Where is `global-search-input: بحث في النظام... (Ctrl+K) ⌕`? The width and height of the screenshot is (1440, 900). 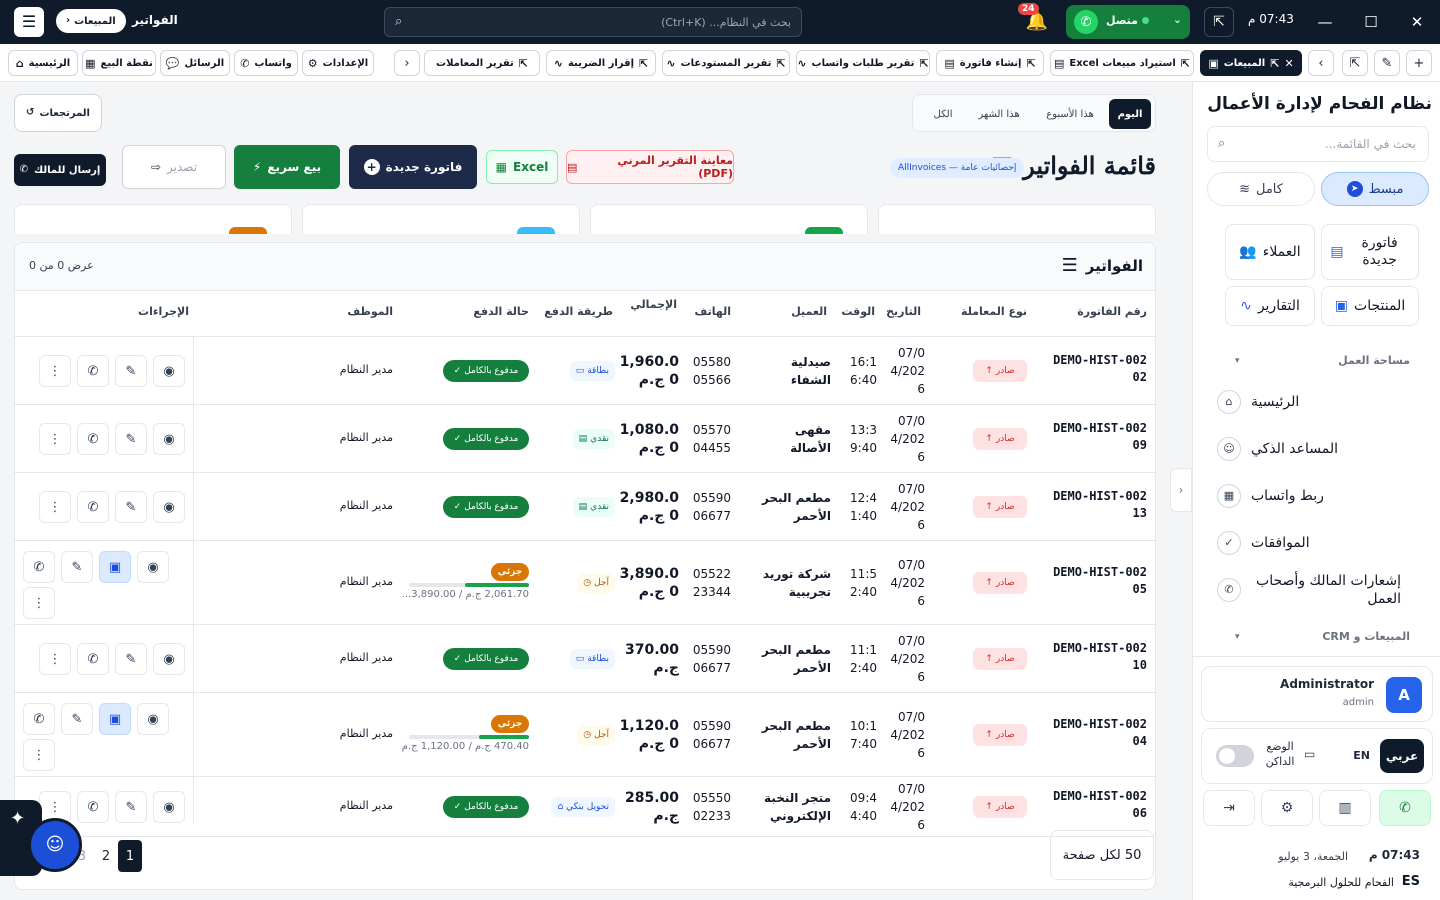 global-search-input: بحث في النظام... (Ctrl+K) ⌕ is located at coordinates (593, 22).